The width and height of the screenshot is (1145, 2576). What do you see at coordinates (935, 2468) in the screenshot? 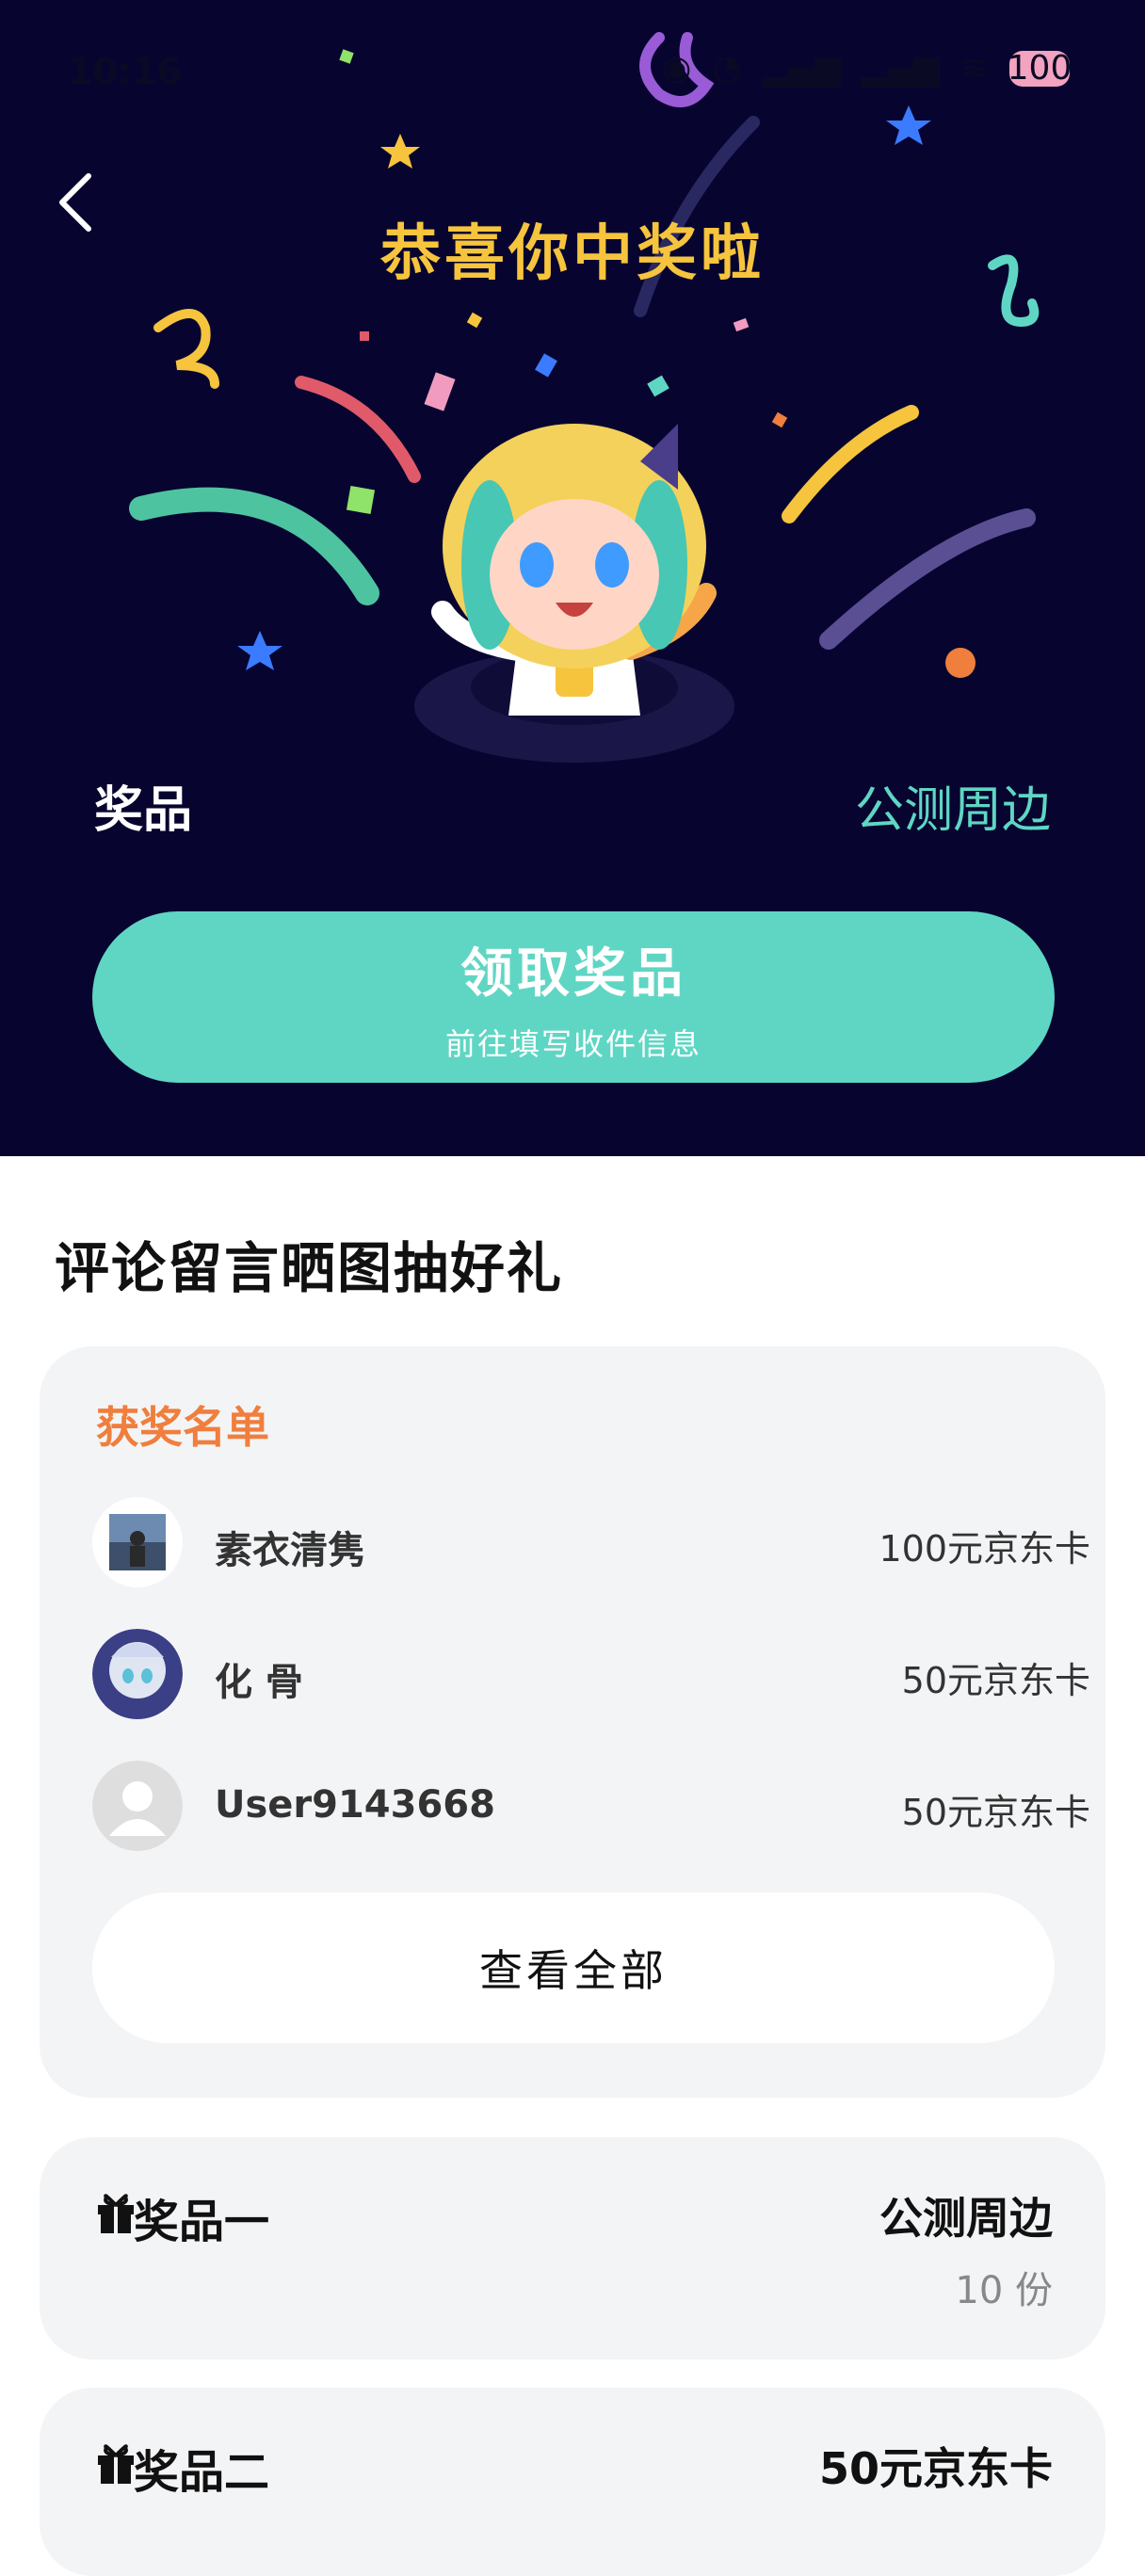
I see `prize-item-name: 50元京东卡` at bounding box center [935, 2468].